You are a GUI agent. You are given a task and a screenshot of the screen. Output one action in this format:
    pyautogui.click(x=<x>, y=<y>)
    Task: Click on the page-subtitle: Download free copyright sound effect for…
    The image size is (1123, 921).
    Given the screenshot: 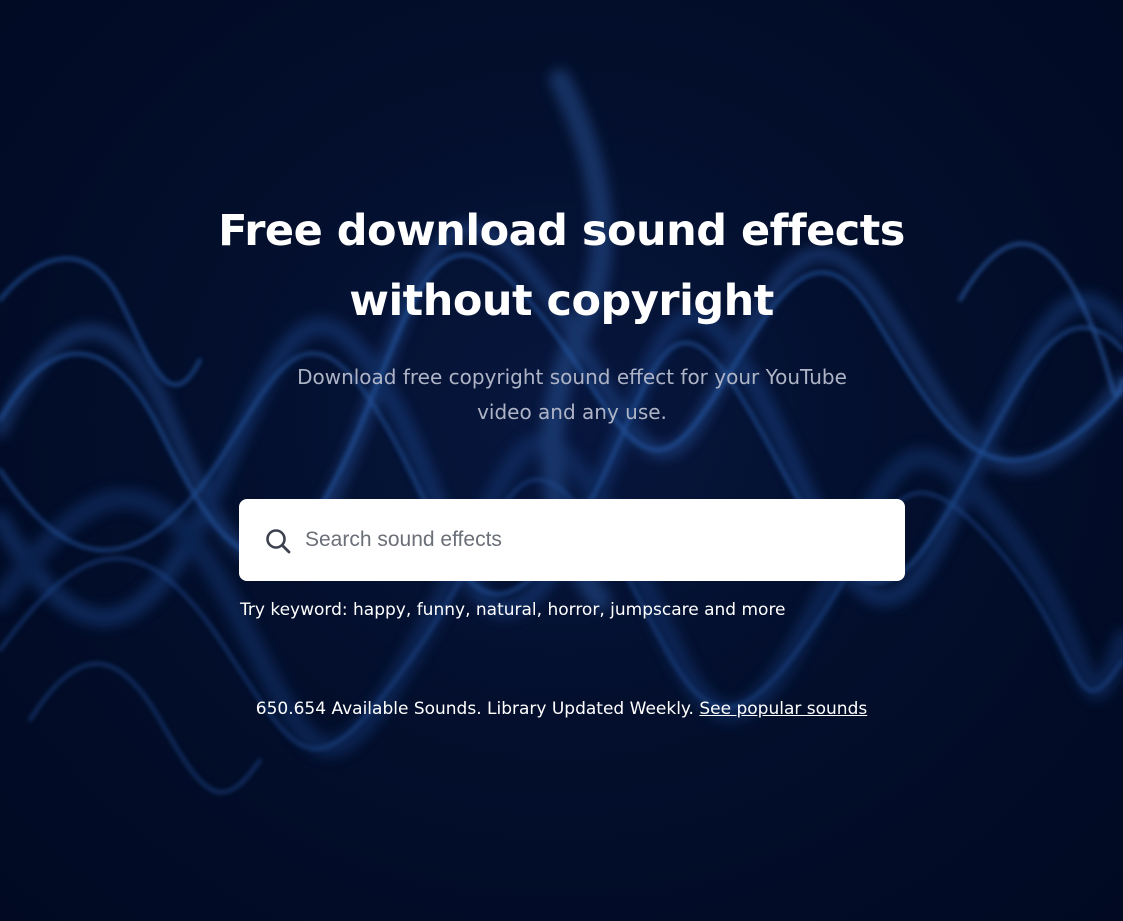 What is the action you would take?
    pyautogui.click(x=572, y=395)
    